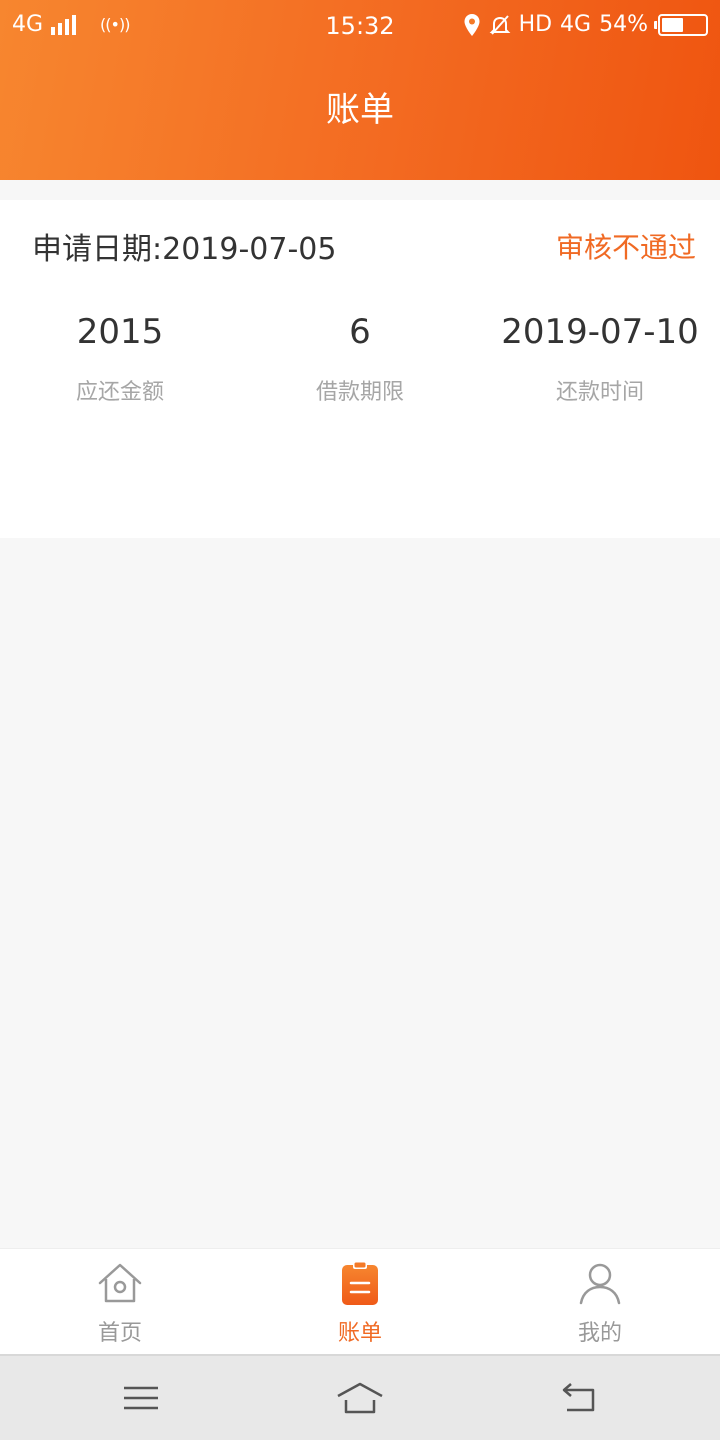  I want to click on status-right: HD 4G 54%, so click(585, 24).